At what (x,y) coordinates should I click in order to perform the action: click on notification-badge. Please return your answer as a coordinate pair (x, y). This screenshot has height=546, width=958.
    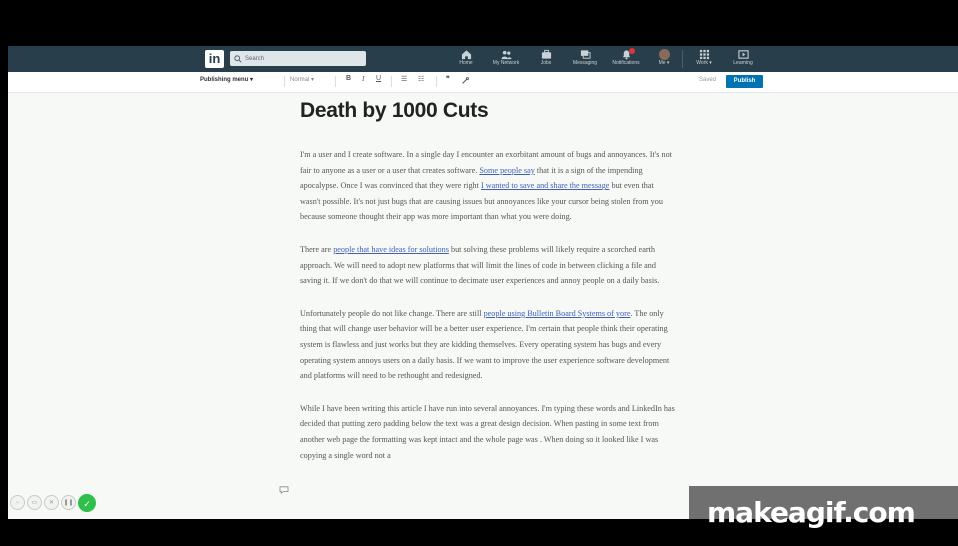
    Looking at the image, I should click on (632, 51).